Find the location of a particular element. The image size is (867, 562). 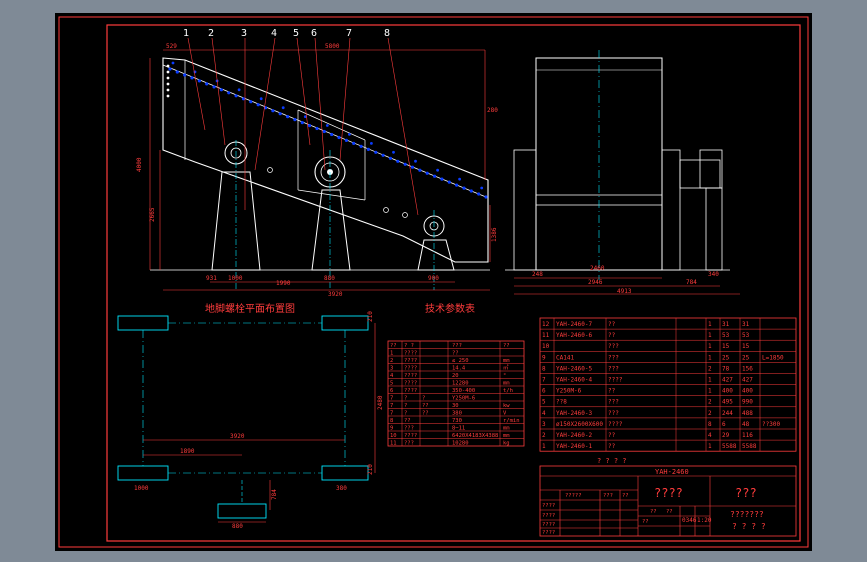

scale-cell: 1:20 is located at coordinates (704, 520).